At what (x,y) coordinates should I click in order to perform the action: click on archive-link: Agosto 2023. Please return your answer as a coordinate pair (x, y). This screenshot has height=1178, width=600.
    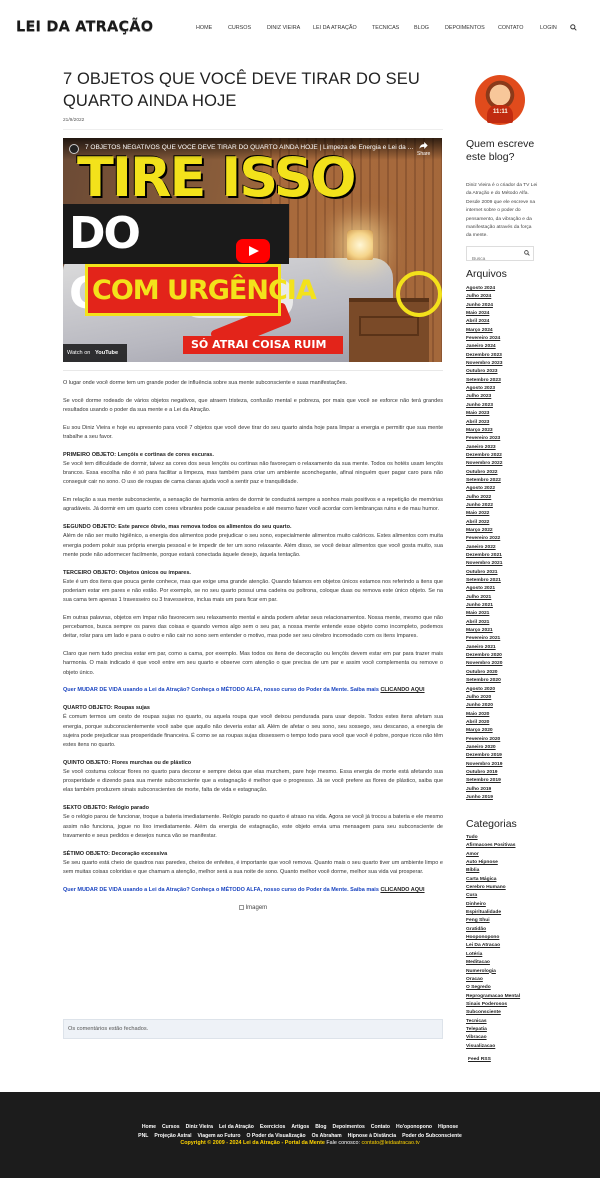
    Looking at the image, I should click on (506, 389).